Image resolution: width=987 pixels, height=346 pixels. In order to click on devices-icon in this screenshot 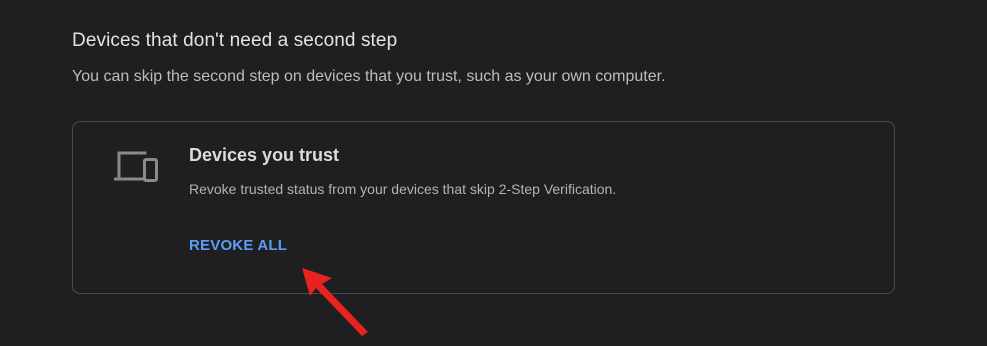, I will do `click(136, 166)`.